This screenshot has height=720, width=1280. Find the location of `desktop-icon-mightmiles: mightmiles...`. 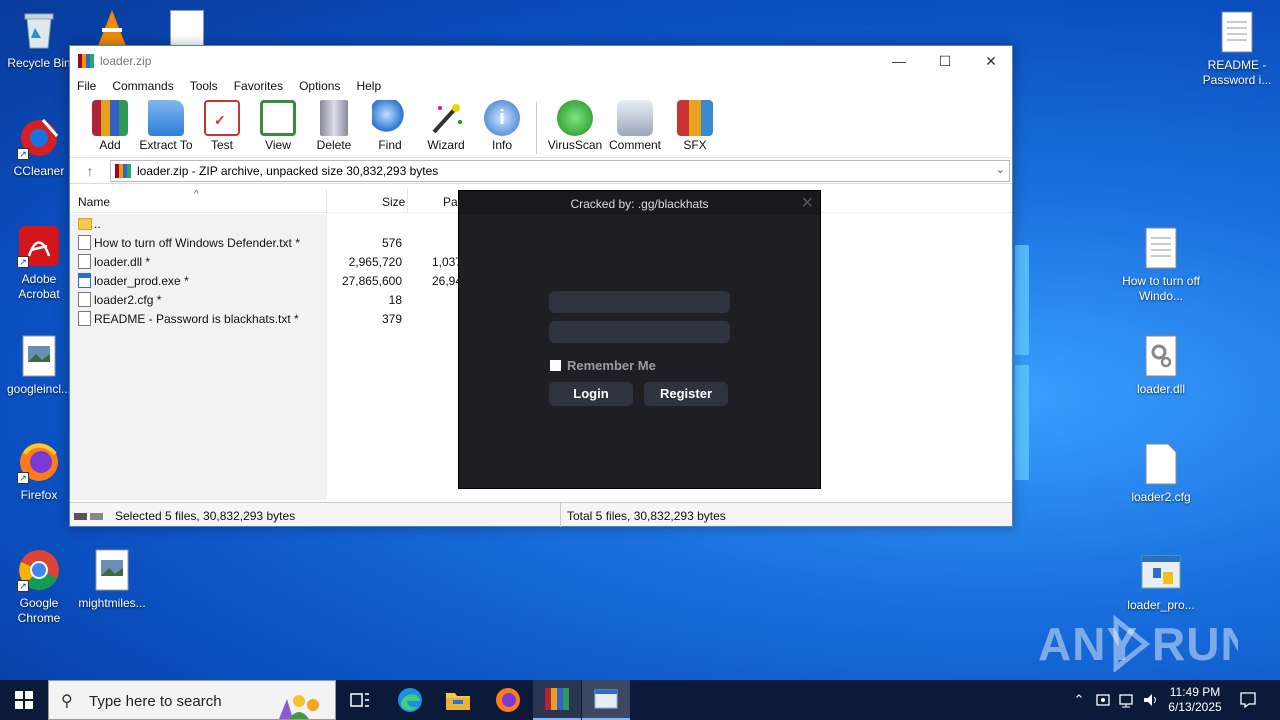

desktop-icon-mightmiles: mightmiles... is located at coordinates (112, 579).